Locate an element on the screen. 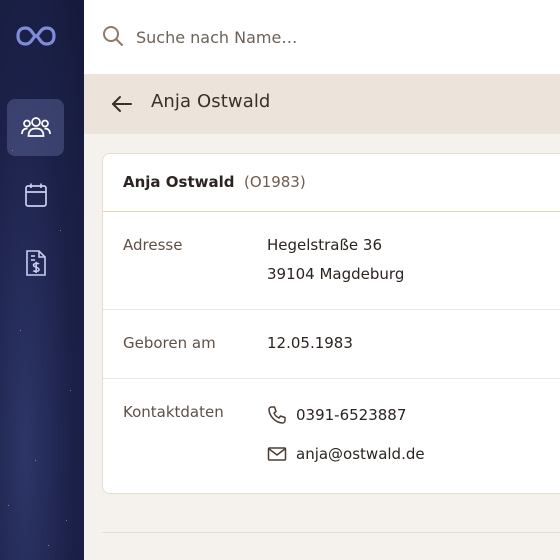 The width and height of the screenshot is (560, 560). sidebar-item-calendar is located at coordinates (35, 194).